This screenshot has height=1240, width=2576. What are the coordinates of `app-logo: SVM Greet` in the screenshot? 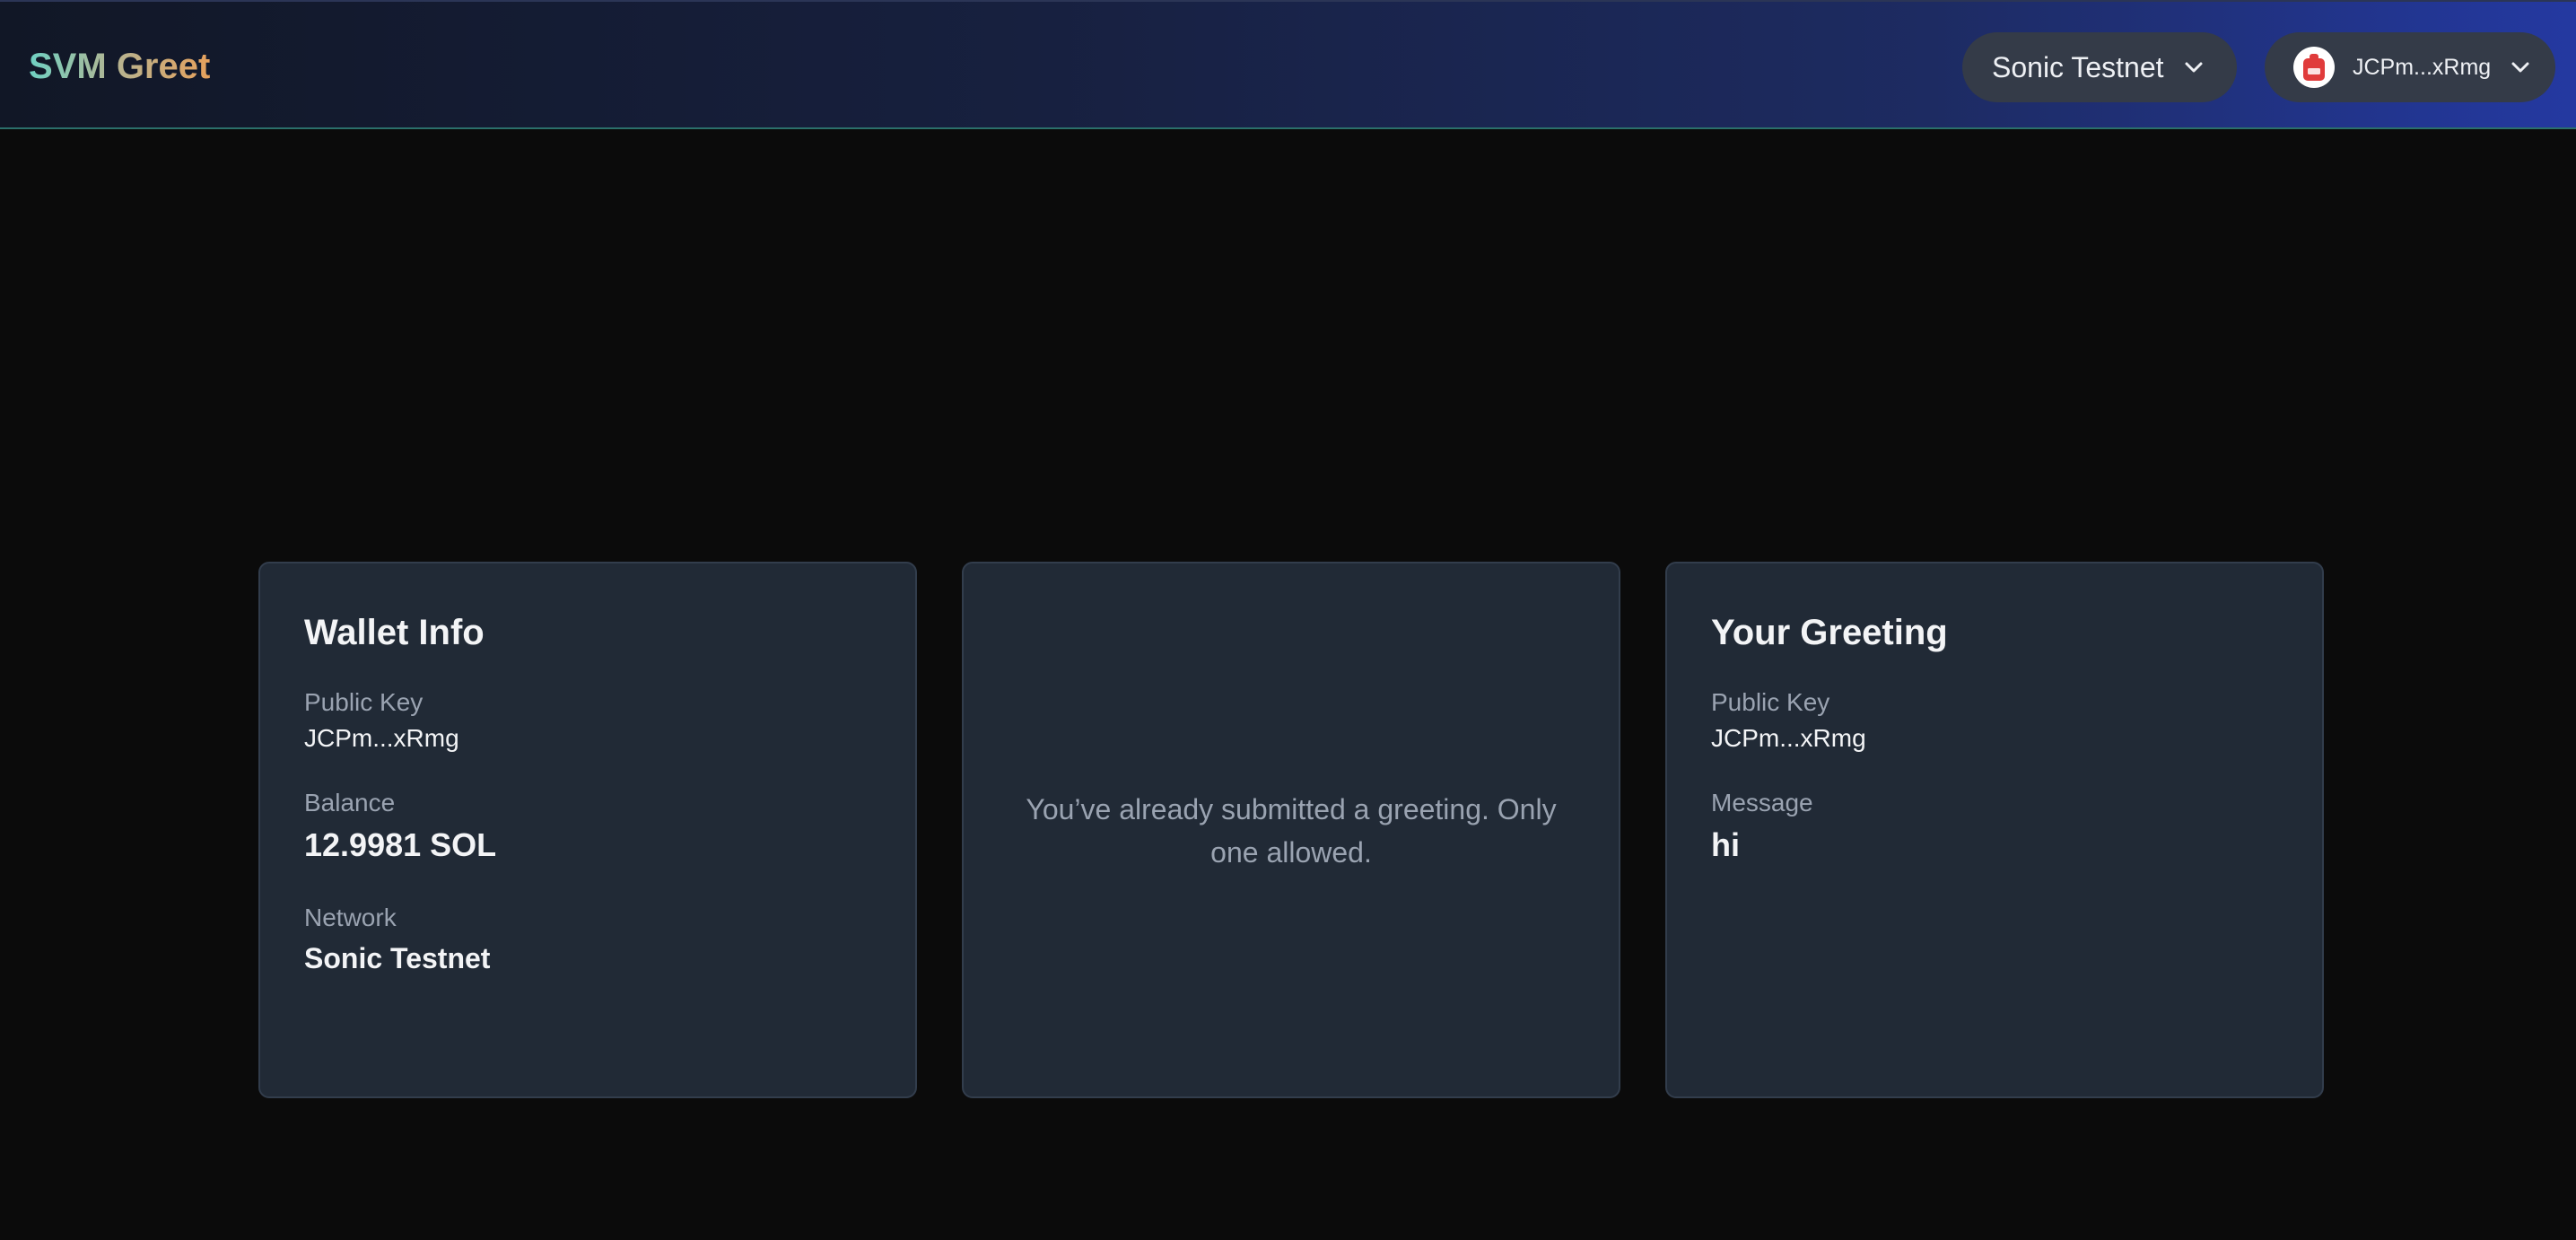 It's located at (120, 66).